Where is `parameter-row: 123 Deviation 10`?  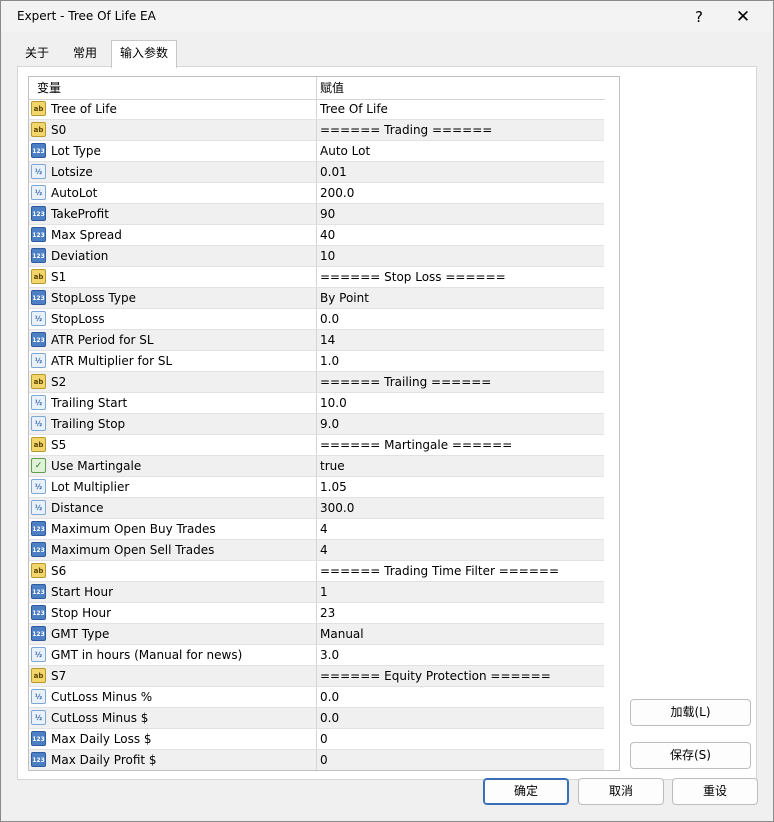 parameter-row: 123 Deviation 10 is located at coordinates (316, 256).